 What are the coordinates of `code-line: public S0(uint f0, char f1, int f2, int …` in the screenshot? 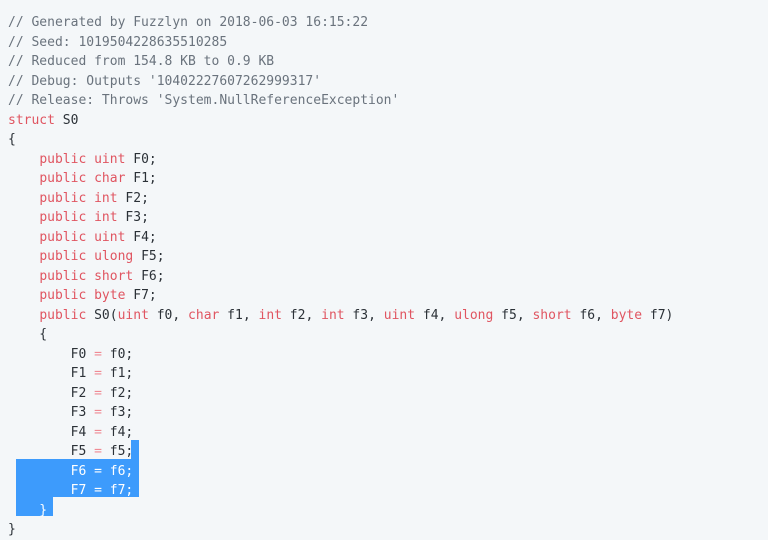 It's located at (388, 316).